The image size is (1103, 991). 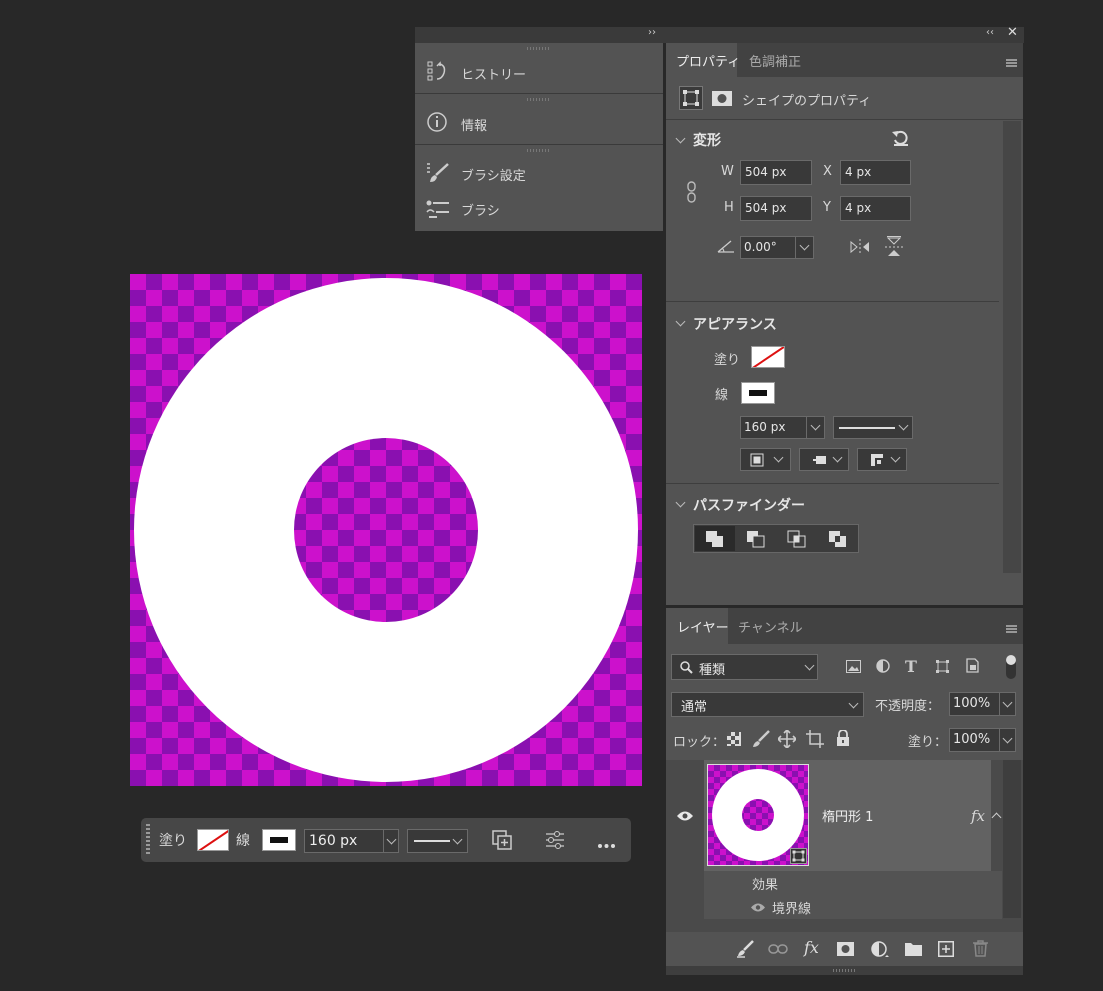 I want to click on exclude-overlap-button, so click(x=838, y=538).